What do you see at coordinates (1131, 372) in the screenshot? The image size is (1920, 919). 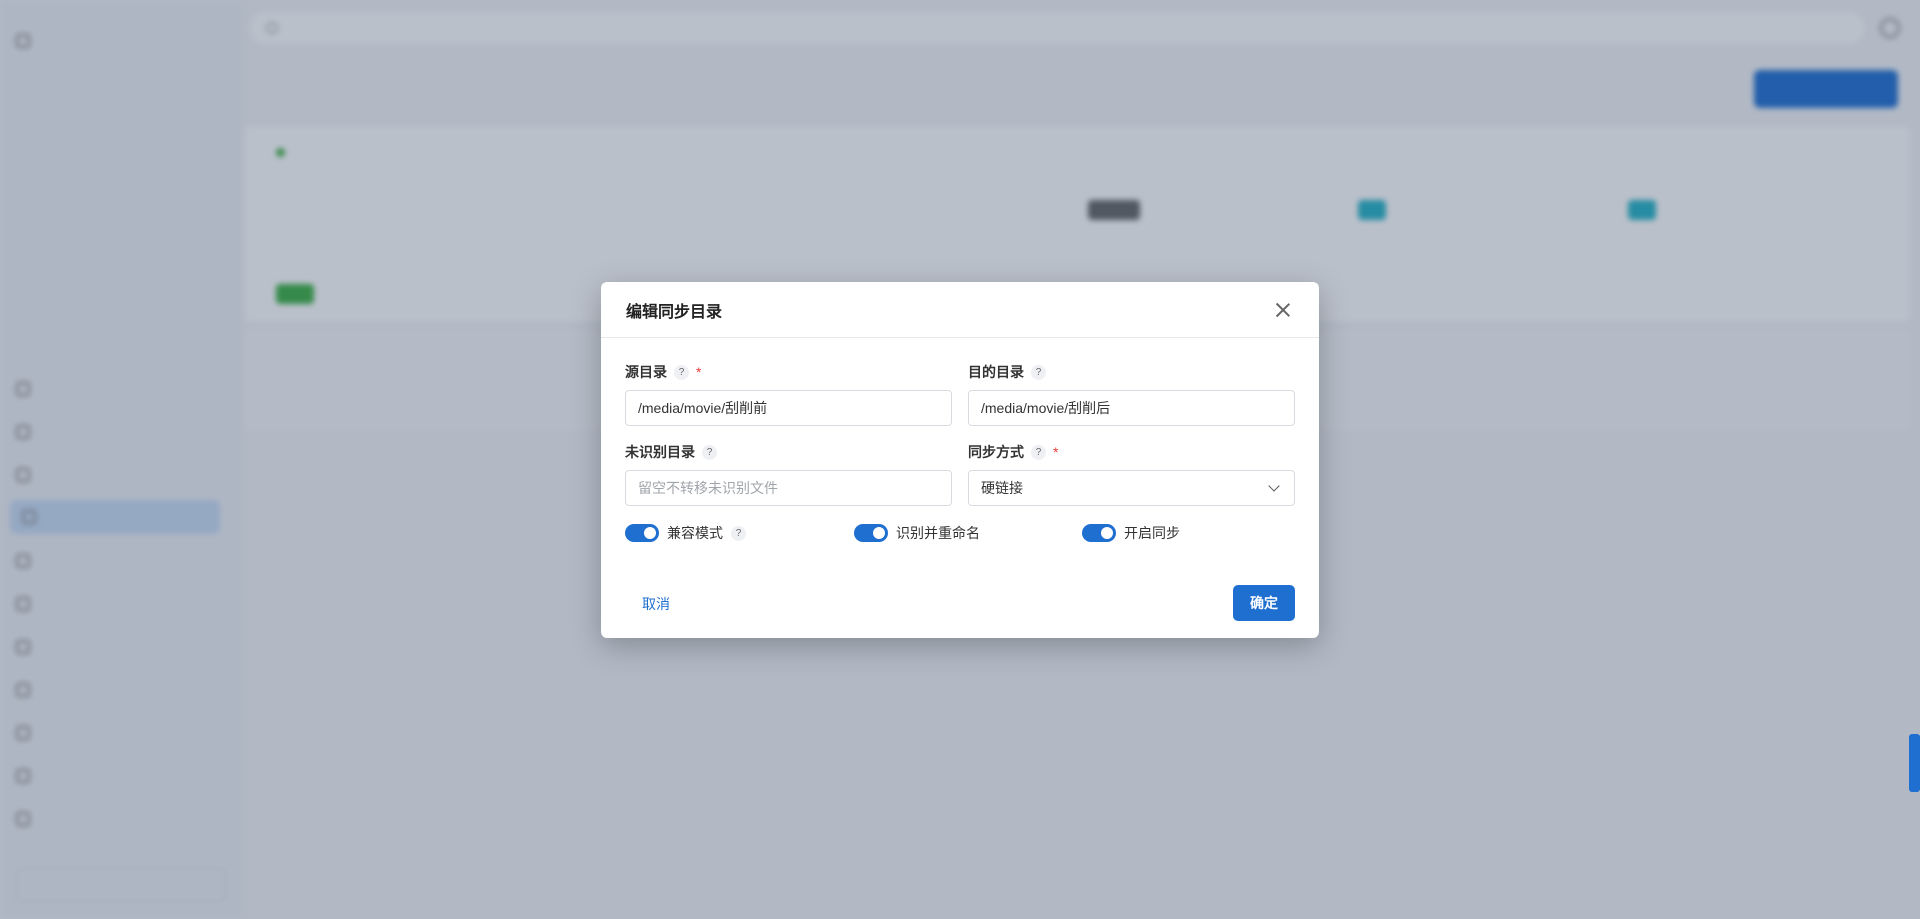 I see `field-label: 目的目录 ?` at bounding box center [1131, 372].